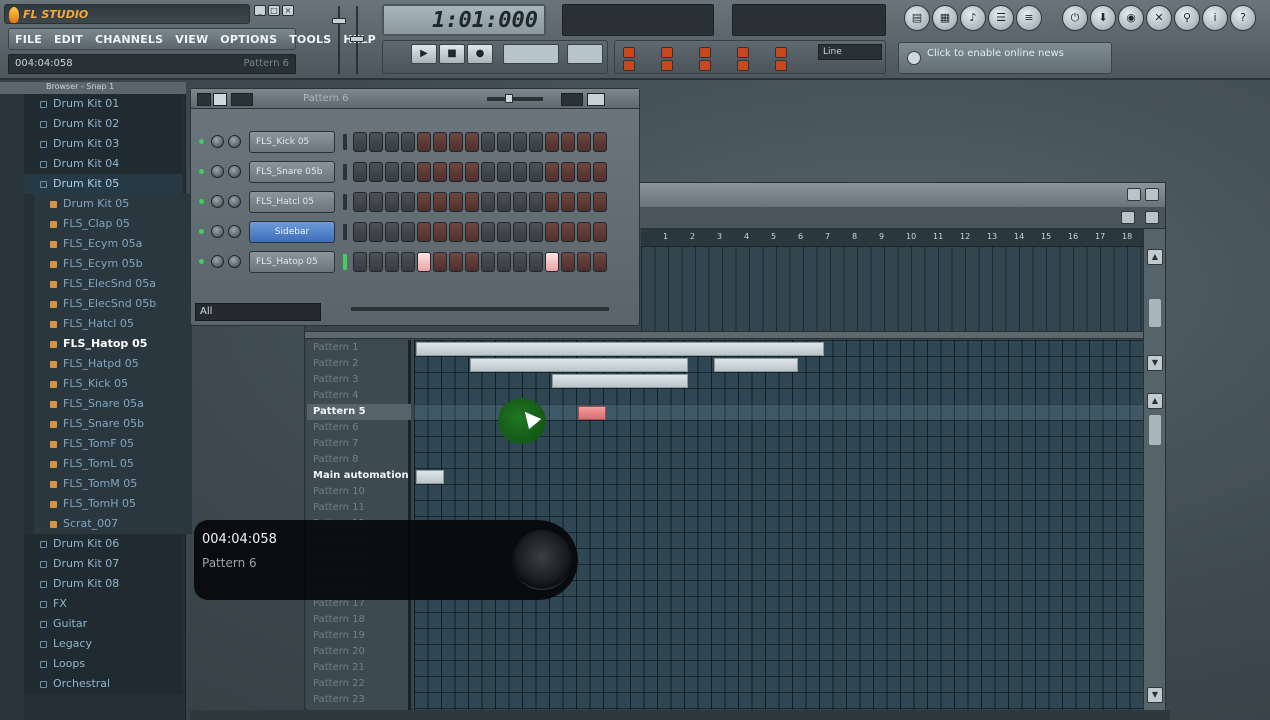  What do you see at coordinates (945, 18) in the screenshot?
I see `step-sequencer-icon: ▦` at bounding box center [945, 18].